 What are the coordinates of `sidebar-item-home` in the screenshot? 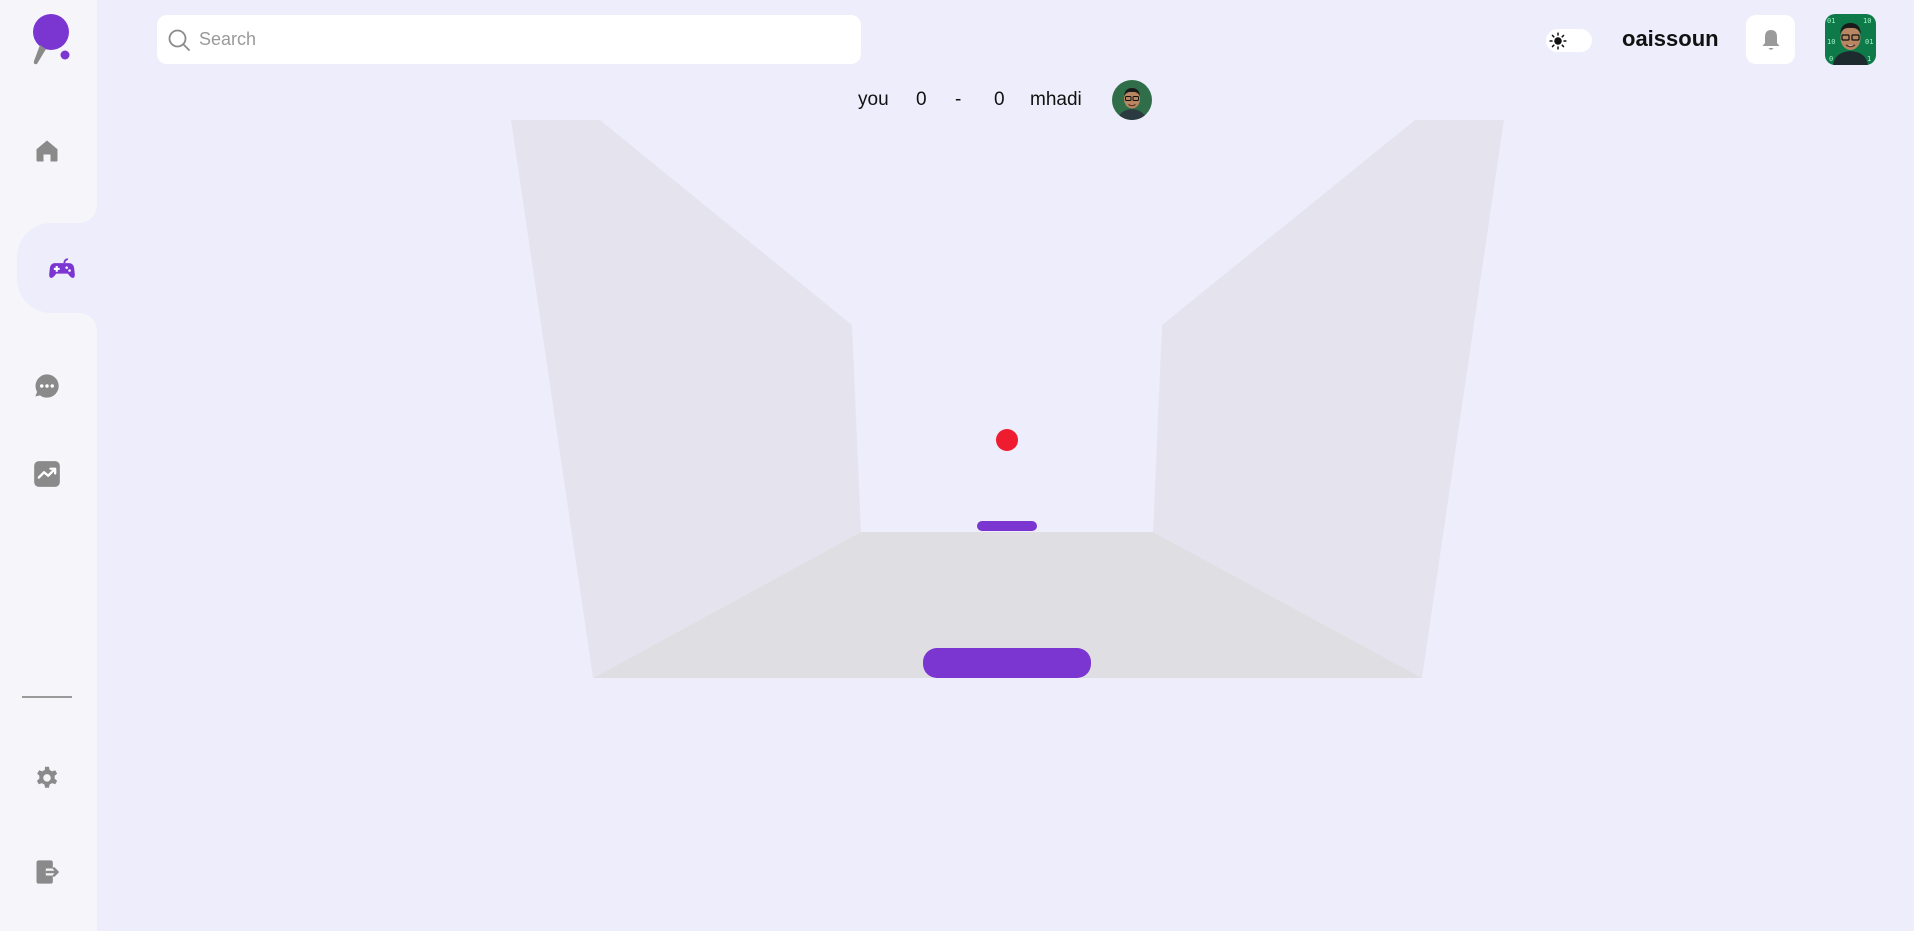 It's located at (47, 151).